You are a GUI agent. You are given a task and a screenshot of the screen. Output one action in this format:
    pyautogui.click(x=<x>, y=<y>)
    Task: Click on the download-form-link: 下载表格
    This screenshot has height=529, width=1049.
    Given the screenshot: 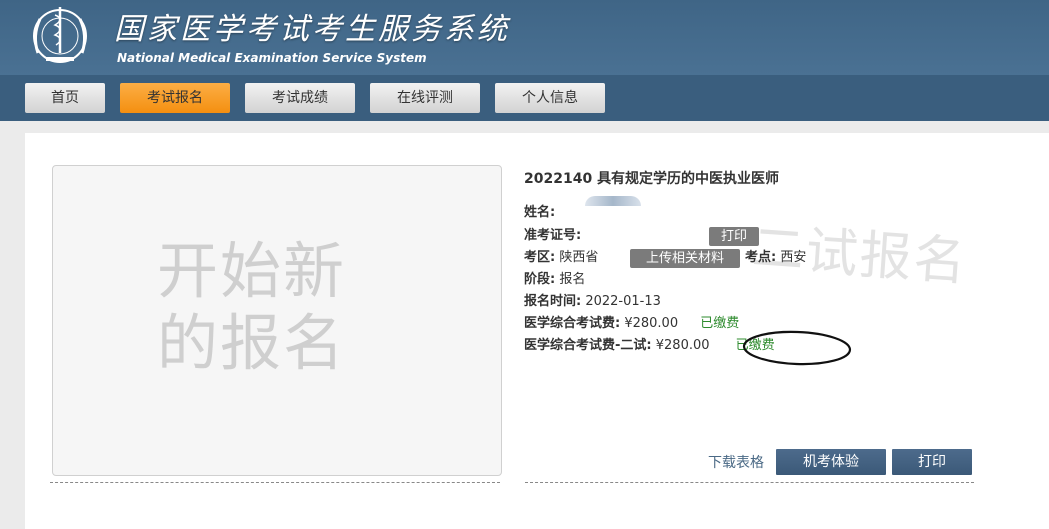 What is the action you would take?
    pyautogui.click(x=736, y=462)
    